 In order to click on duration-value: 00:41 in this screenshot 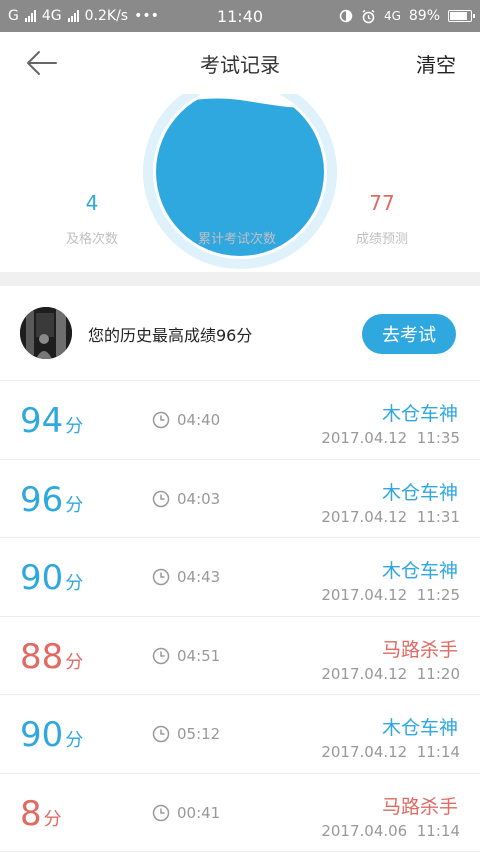, I will do `click(199, 812)`.